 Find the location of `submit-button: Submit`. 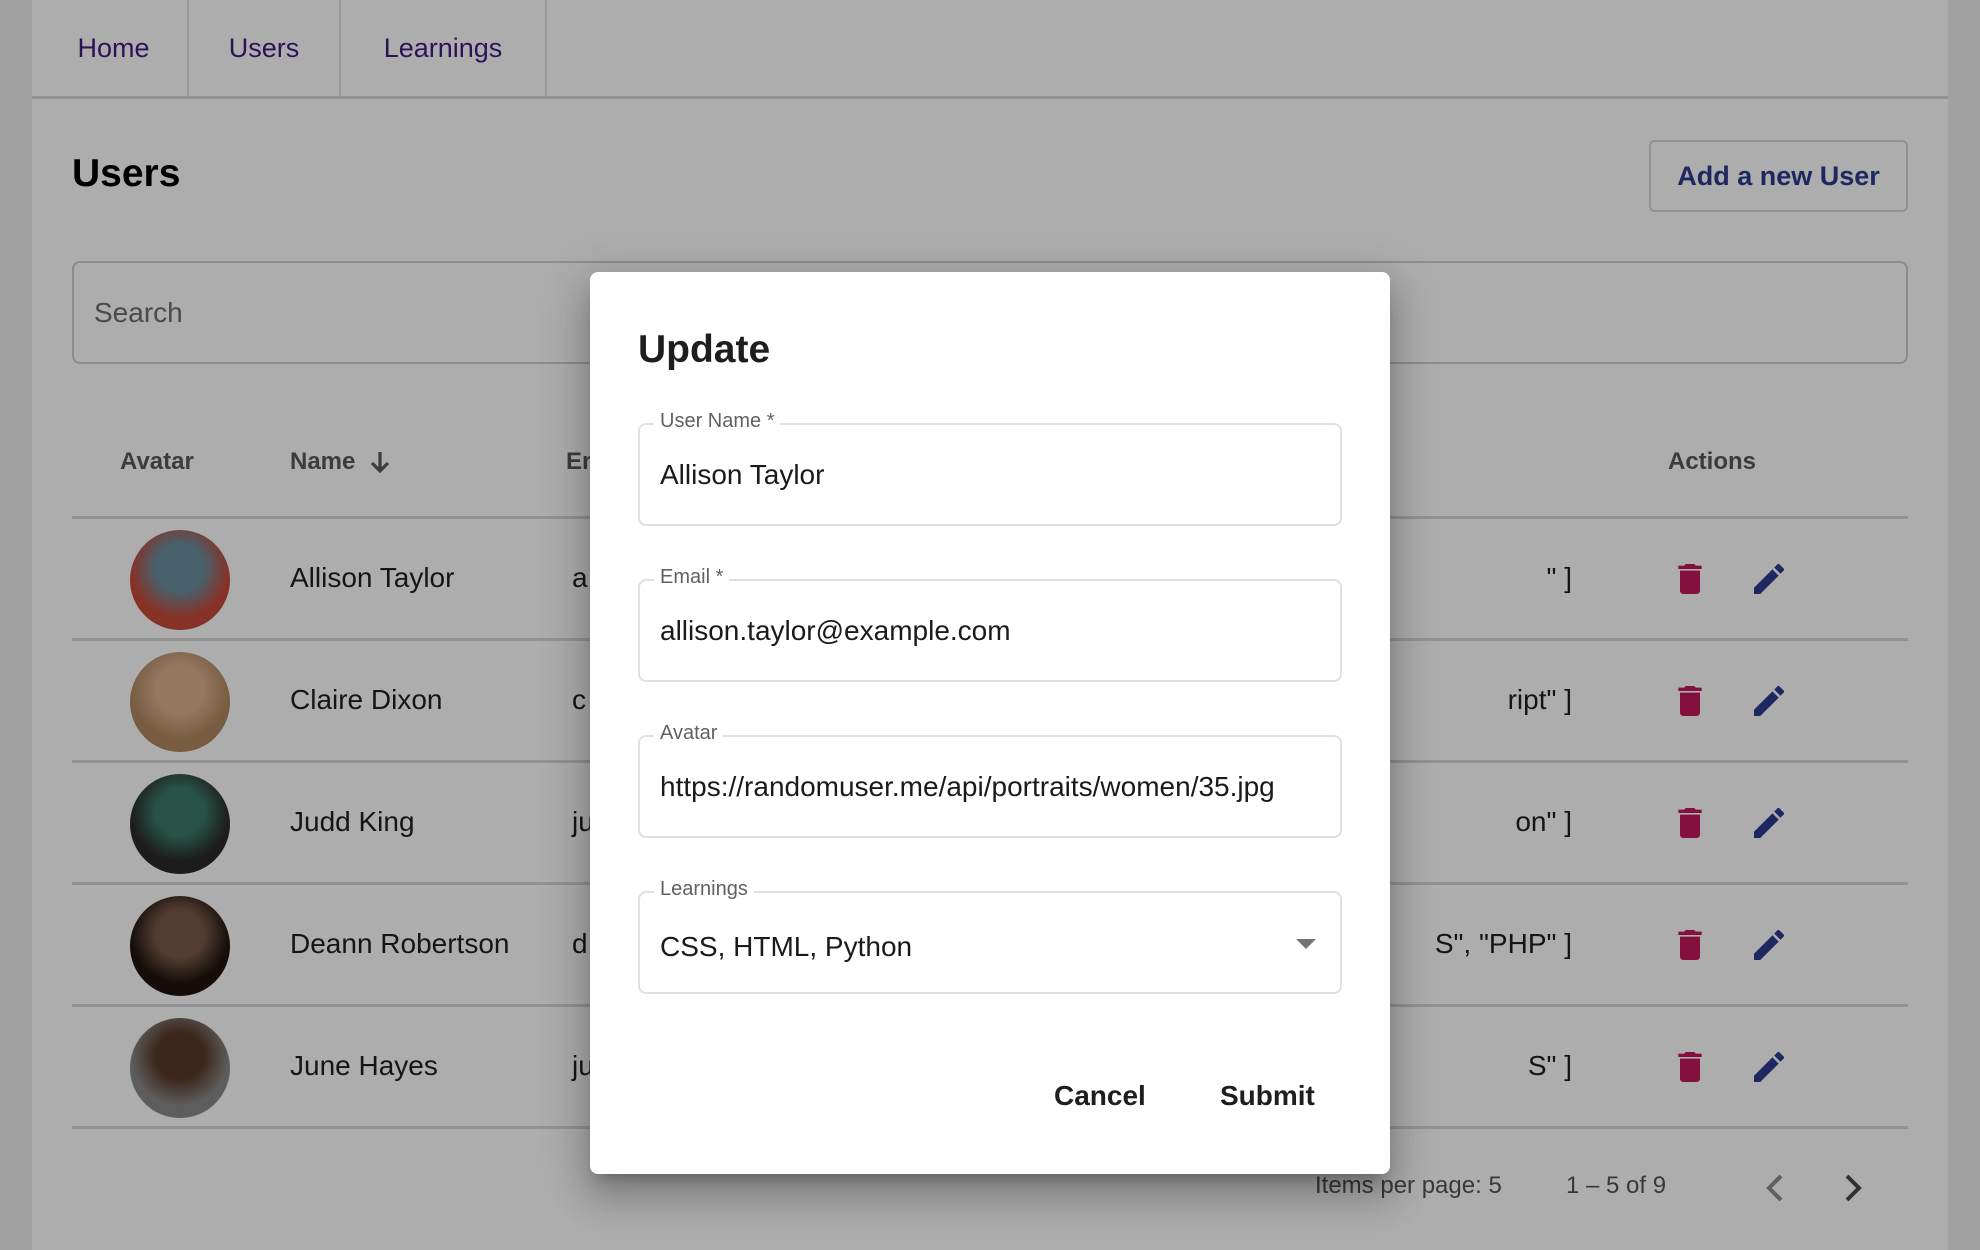

submit-button: Submit is located at coordinates (1267, 1096).